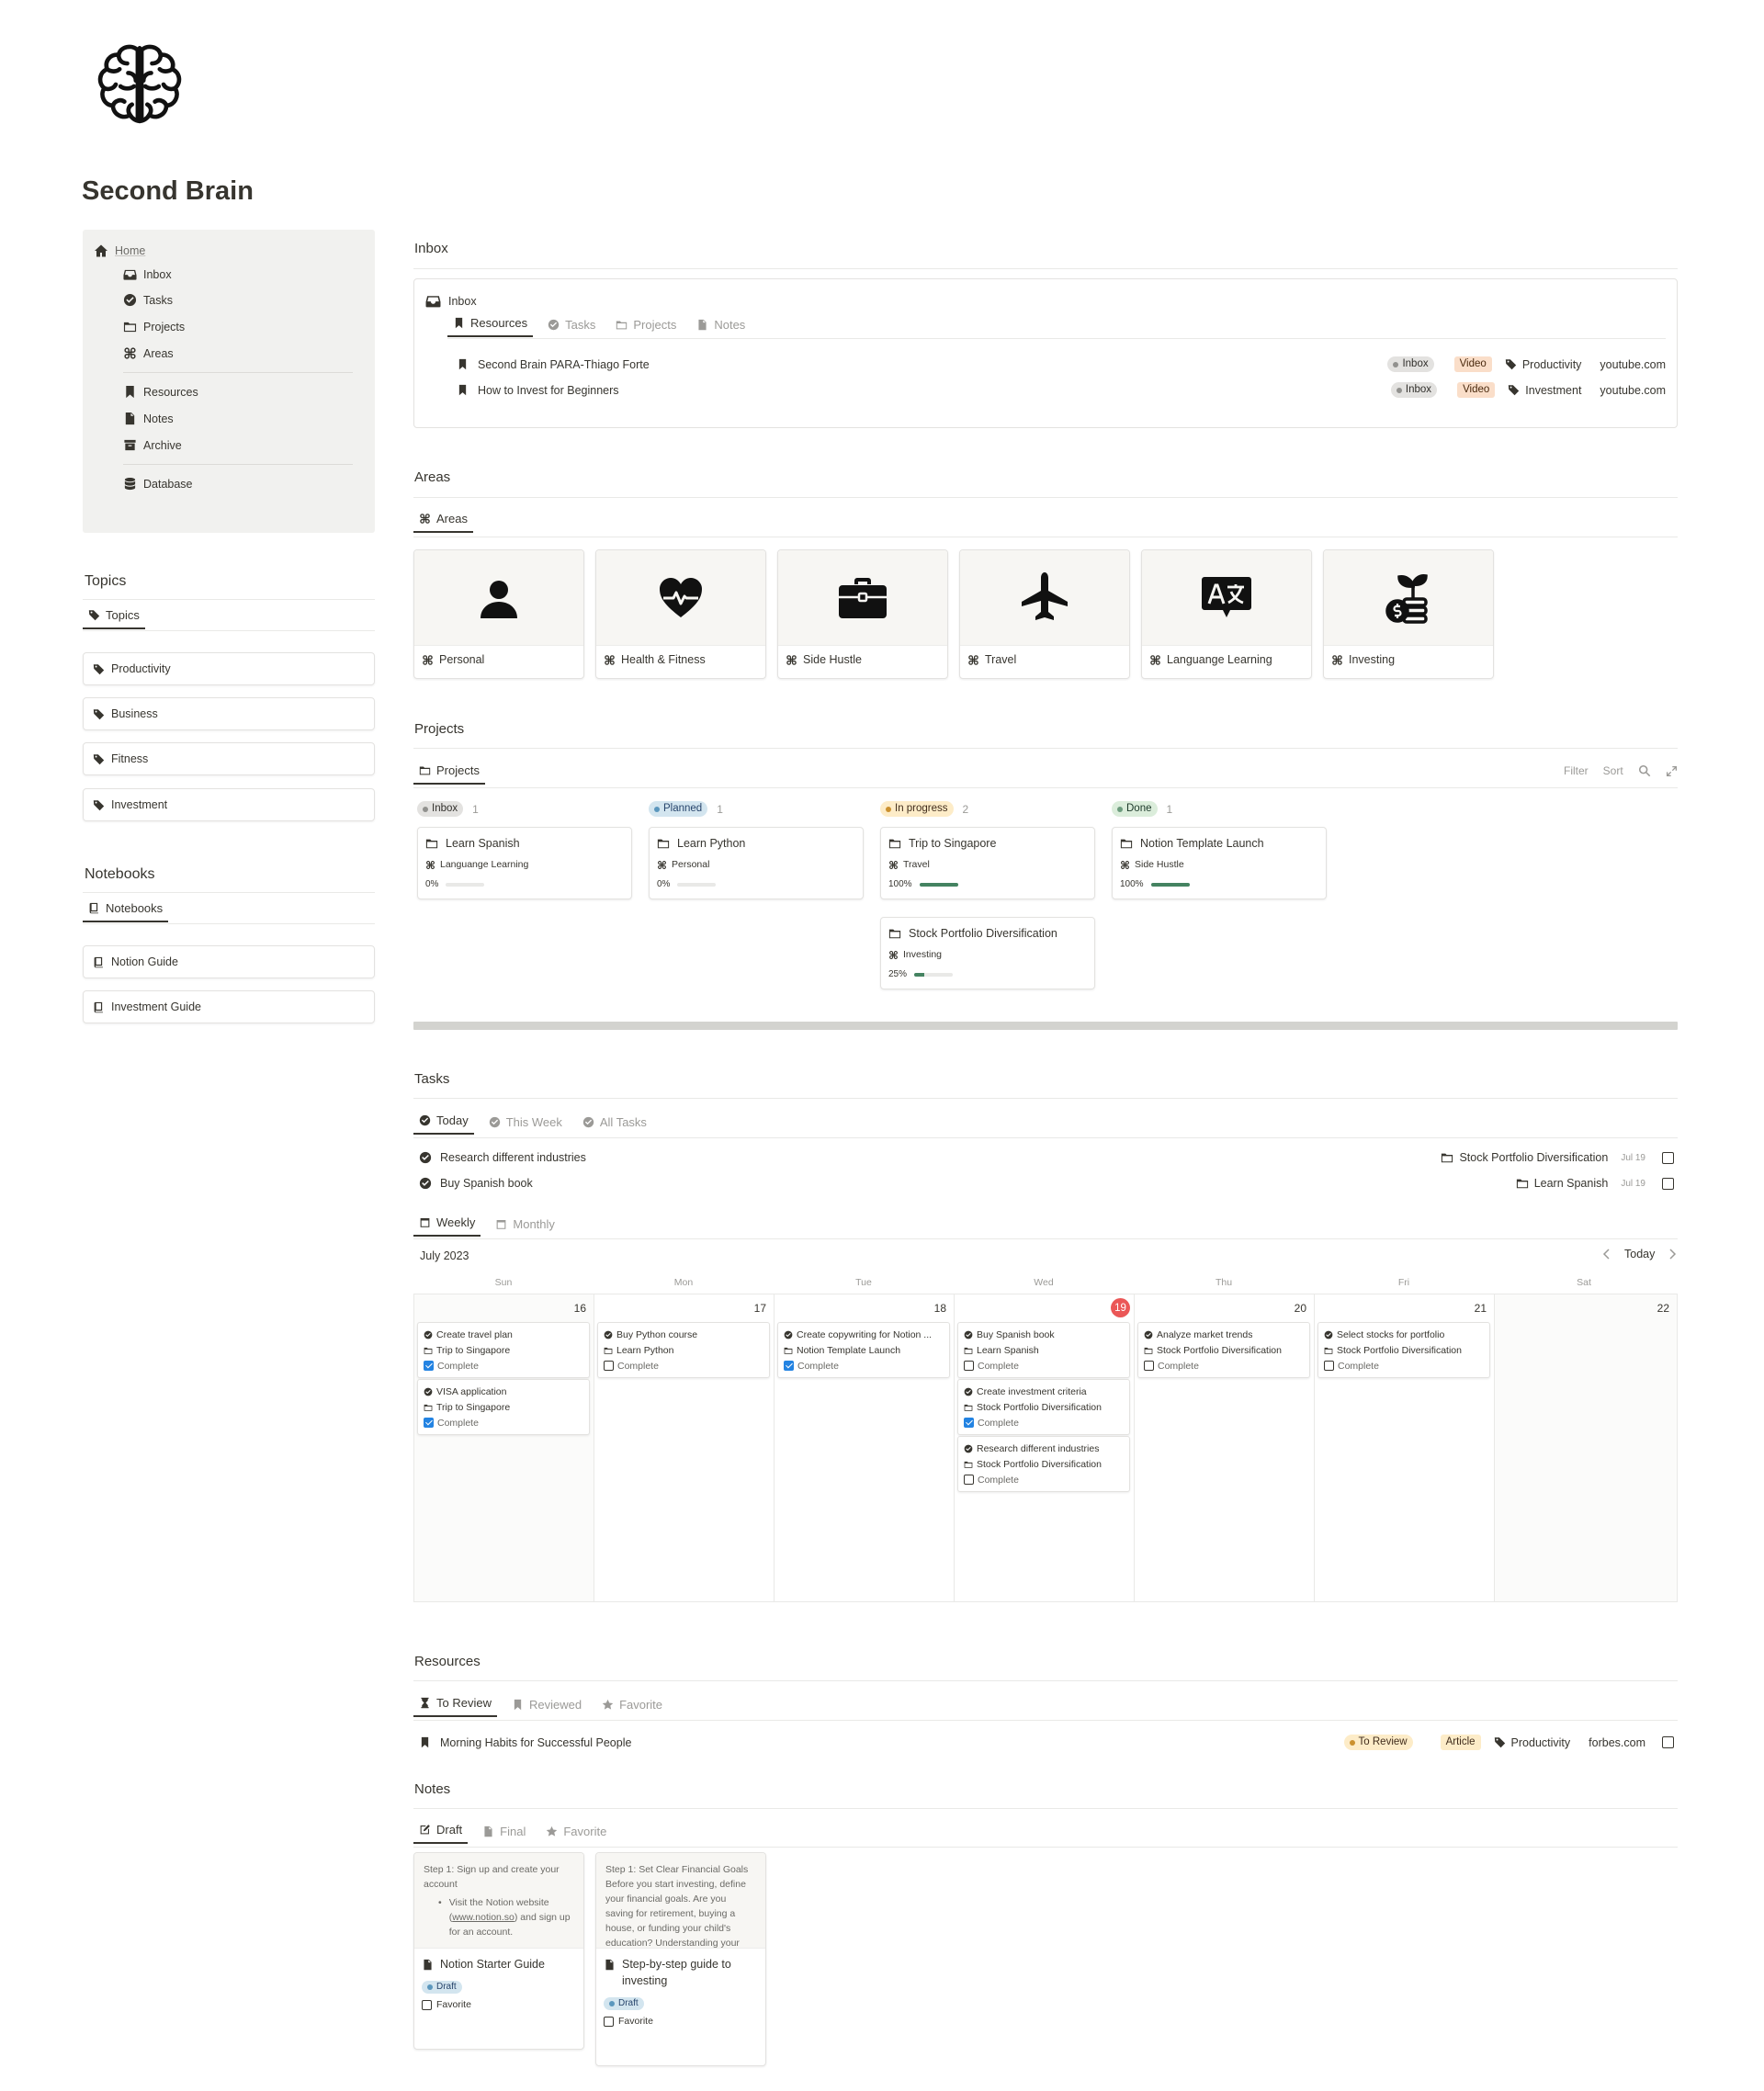  Describe the element at coordinates (1226, 614) in the screenshot. I see `area-card-language-learning: Languange Learning` at that location.